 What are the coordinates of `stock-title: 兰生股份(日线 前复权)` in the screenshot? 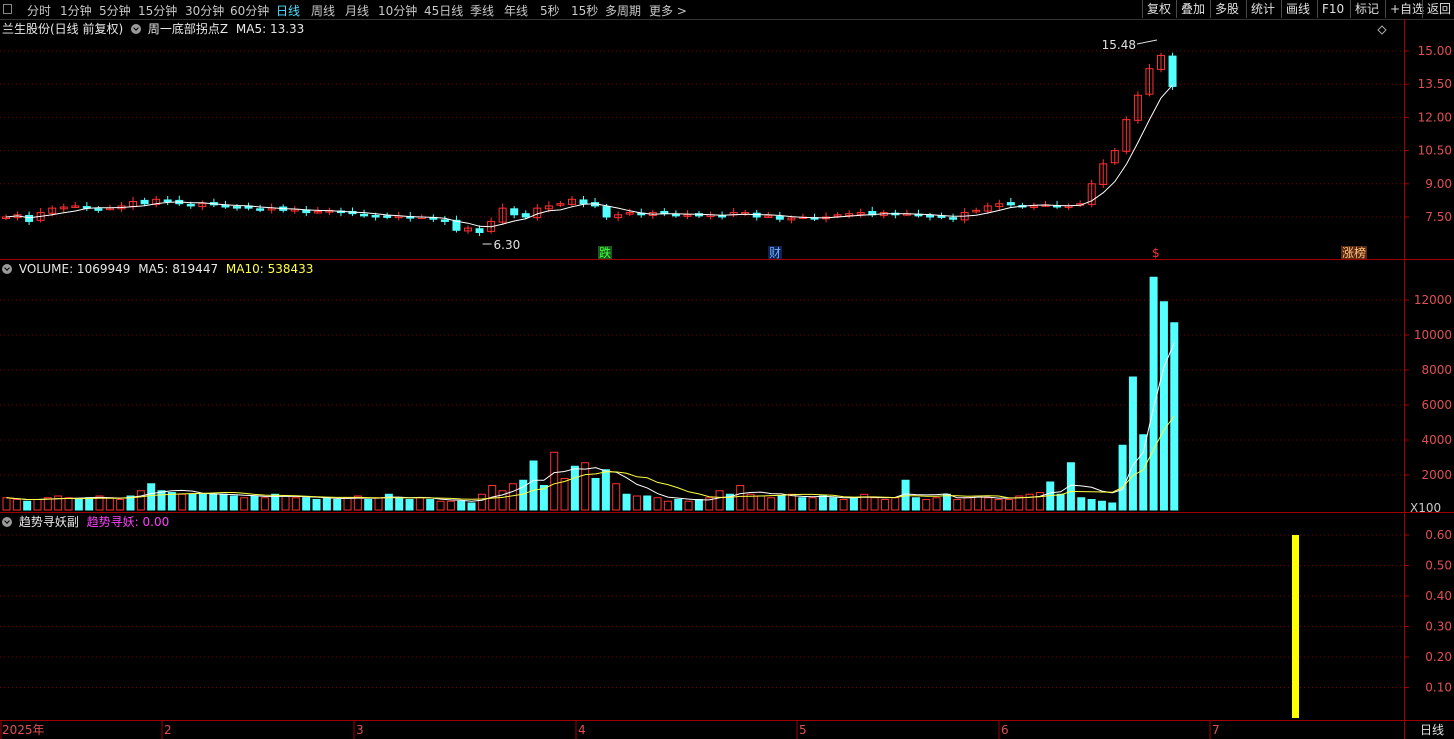 It's located at (63, 29).